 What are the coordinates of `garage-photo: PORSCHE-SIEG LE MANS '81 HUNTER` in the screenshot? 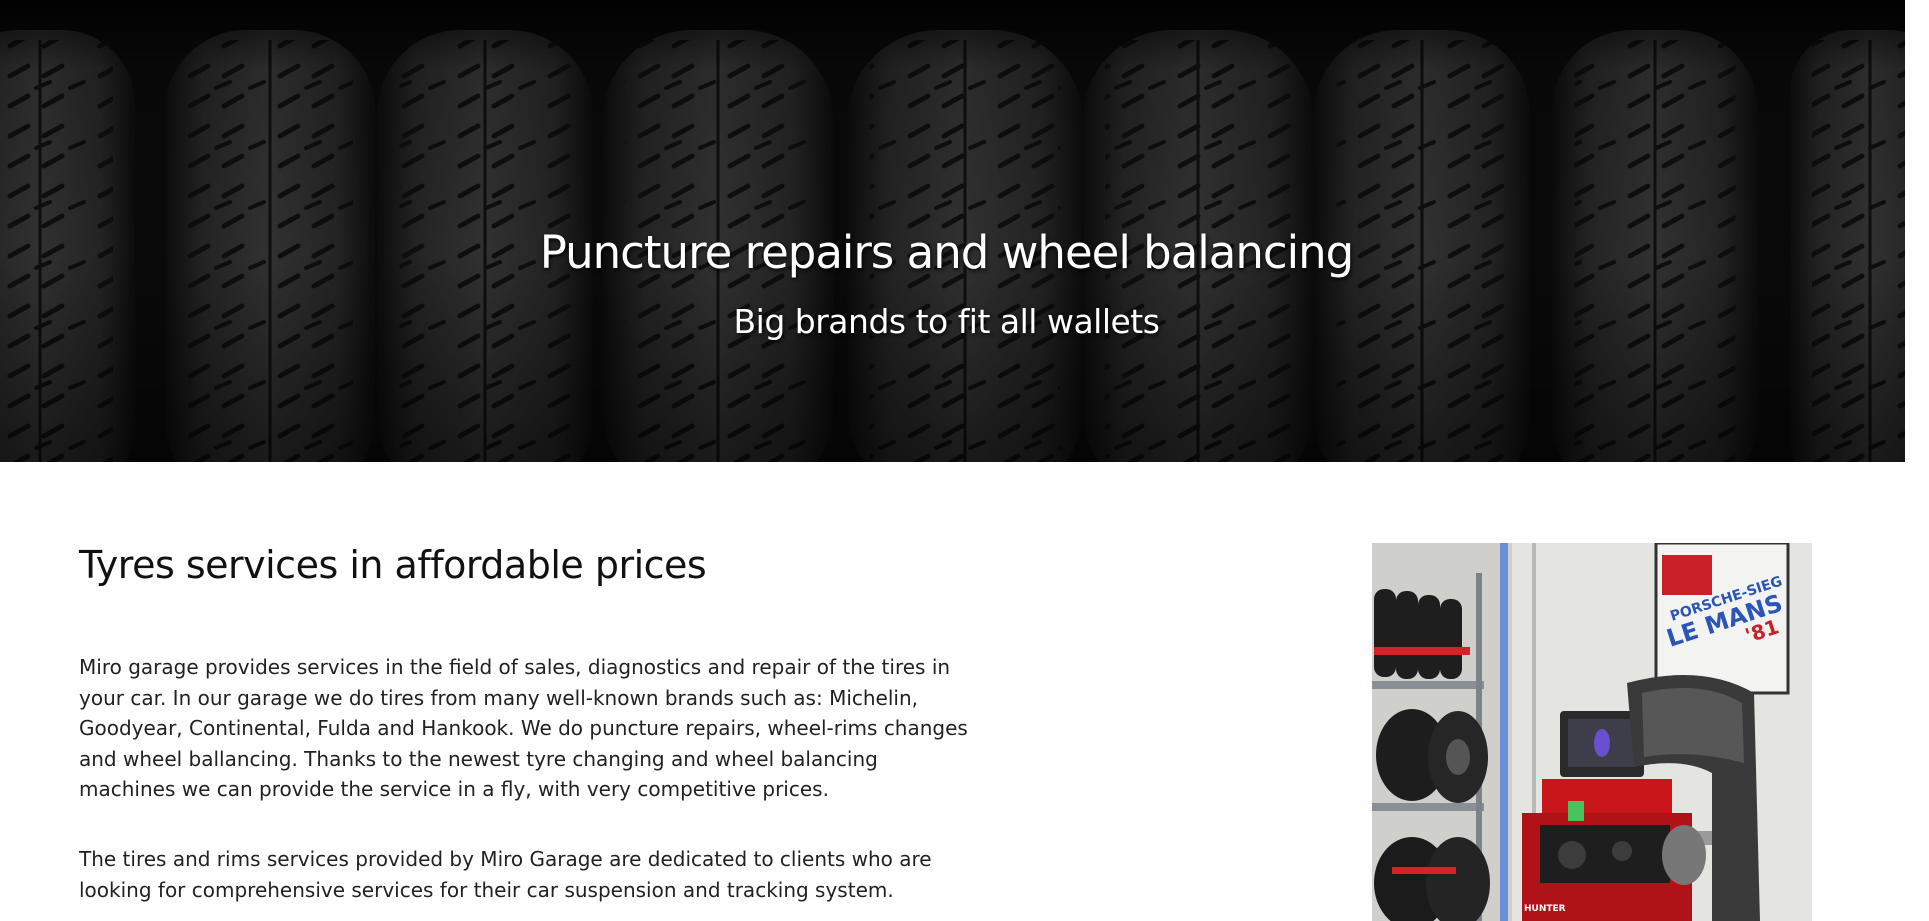 It's located at (1592, 732).